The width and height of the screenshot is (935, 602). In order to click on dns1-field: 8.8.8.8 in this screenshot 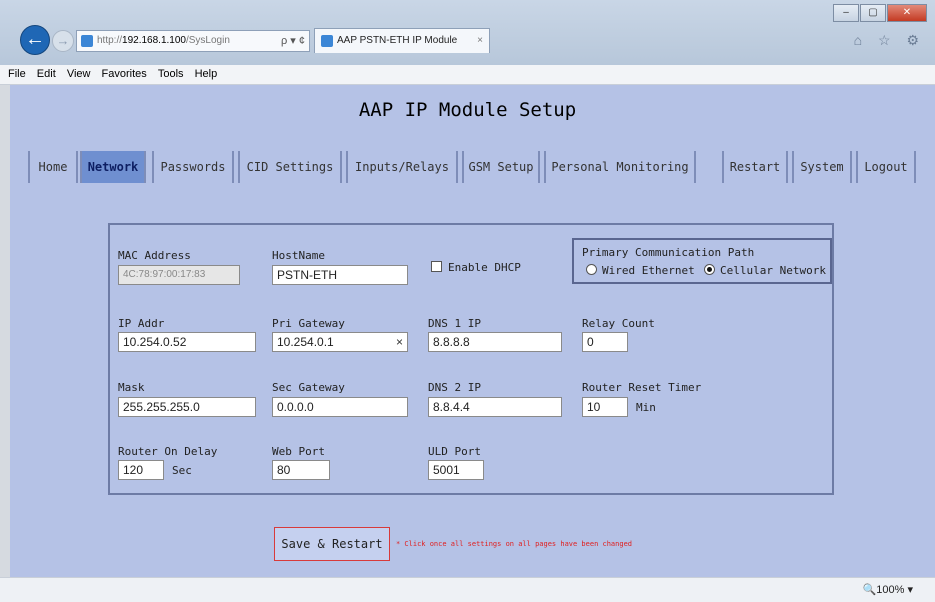, I will do `click(495, 342)`.